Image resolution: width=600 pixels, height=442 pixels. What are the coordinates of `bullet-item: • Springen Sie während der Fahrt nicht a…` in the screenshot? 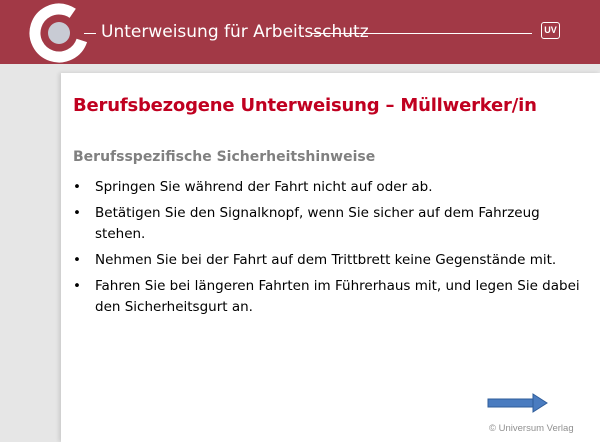 It's located at (333, 187).